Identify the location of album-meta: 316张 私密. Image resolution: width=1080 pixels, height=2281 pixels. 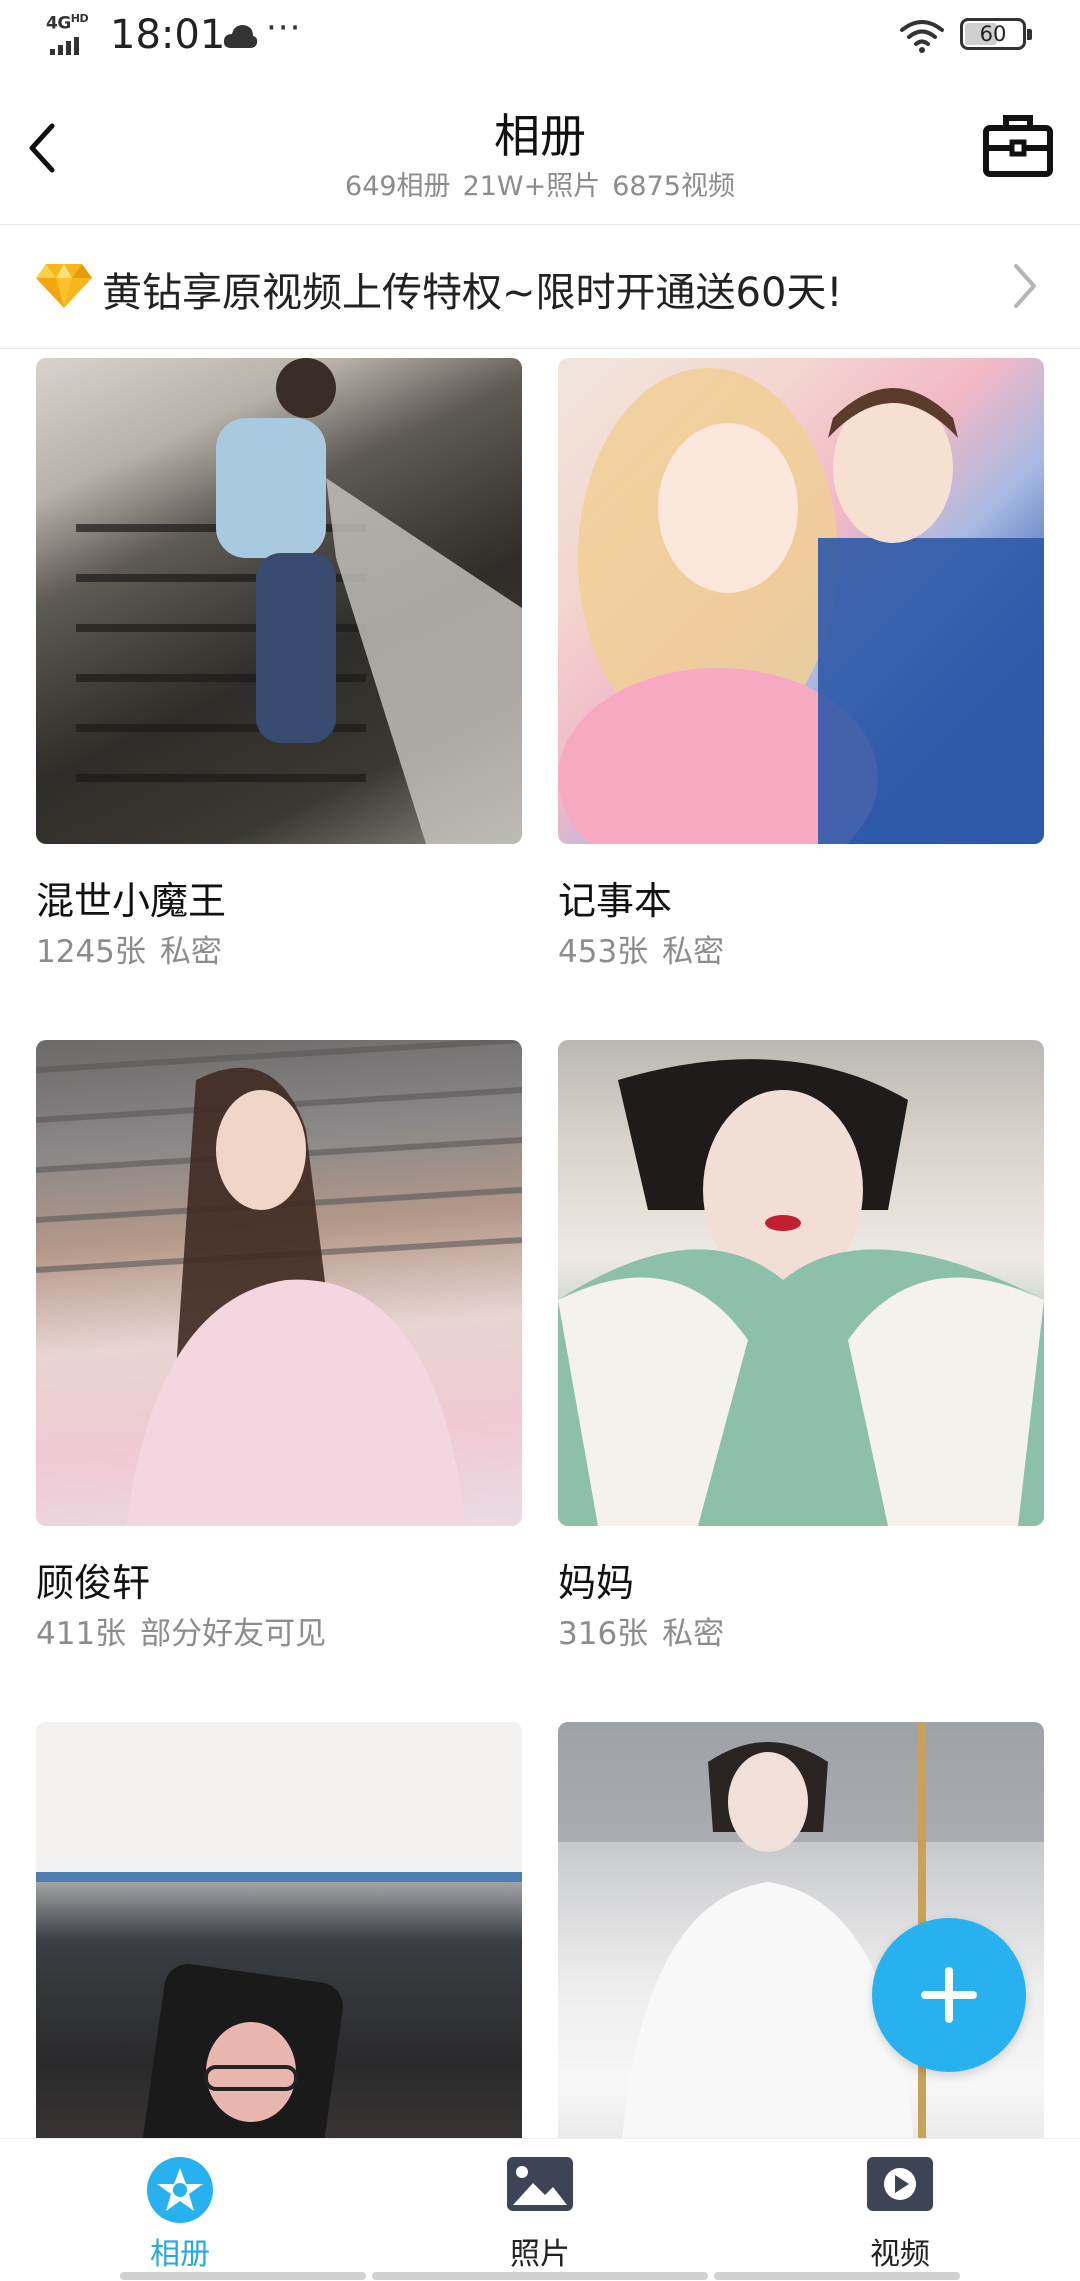
(641, 1630).